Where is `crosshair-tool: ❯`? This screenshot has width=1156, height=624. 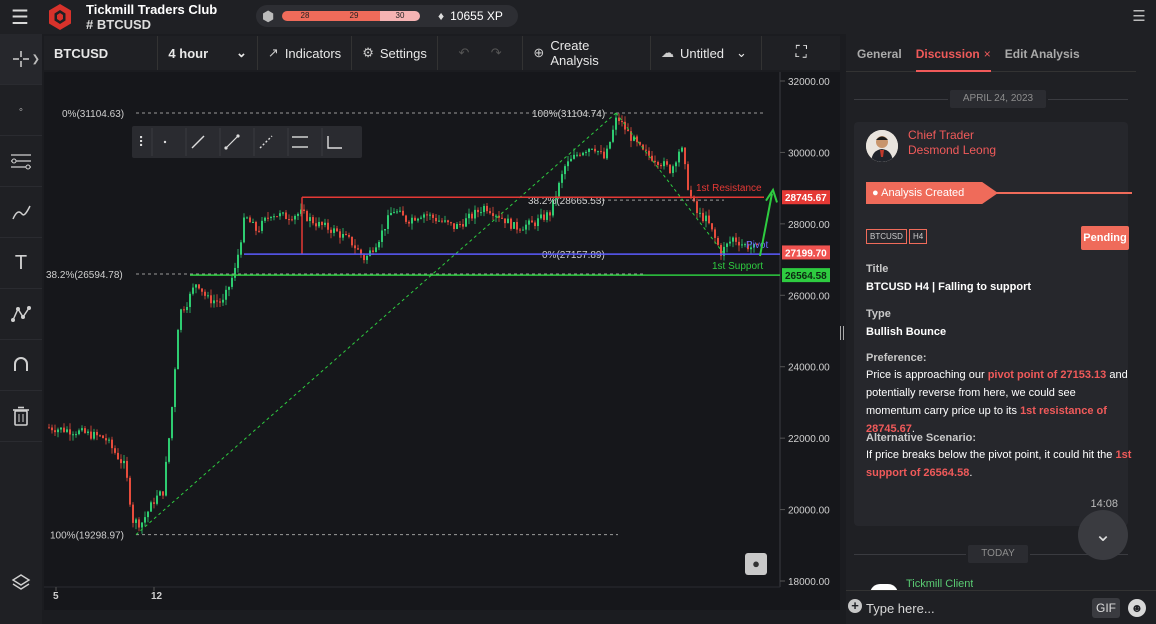 crosshair-tool: ❯ is located at coordinates (21, 59).